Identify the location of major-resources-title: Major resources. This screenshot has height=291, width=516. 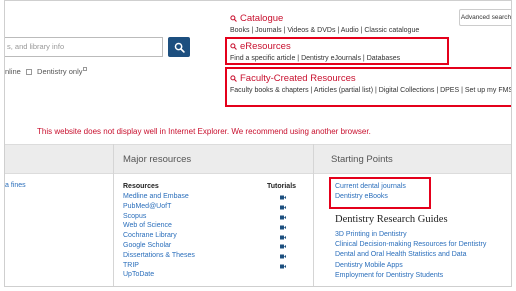
(157, 159).